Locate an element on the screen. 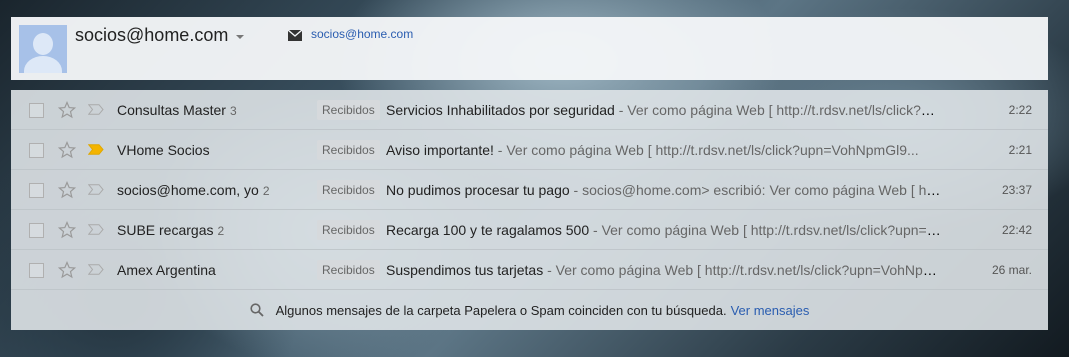  message-date: 2:21 is located at coordinates (1020, 150).